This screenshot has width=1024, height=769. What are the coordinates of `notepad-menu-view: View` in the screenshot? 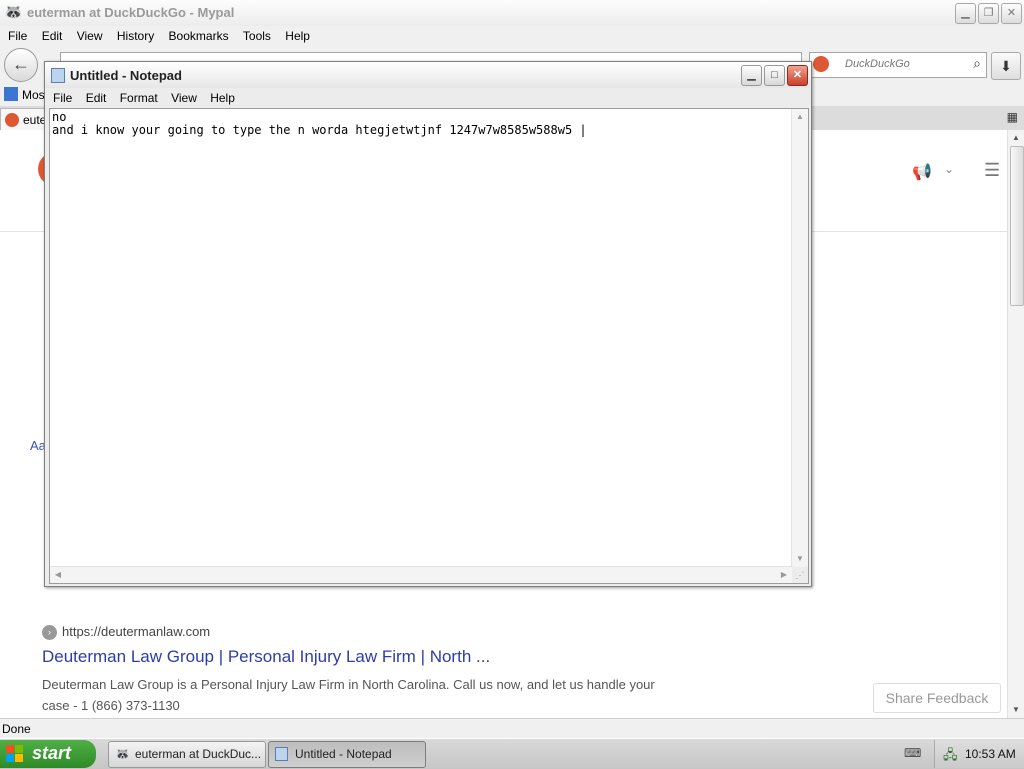 It's located at (184, 98).